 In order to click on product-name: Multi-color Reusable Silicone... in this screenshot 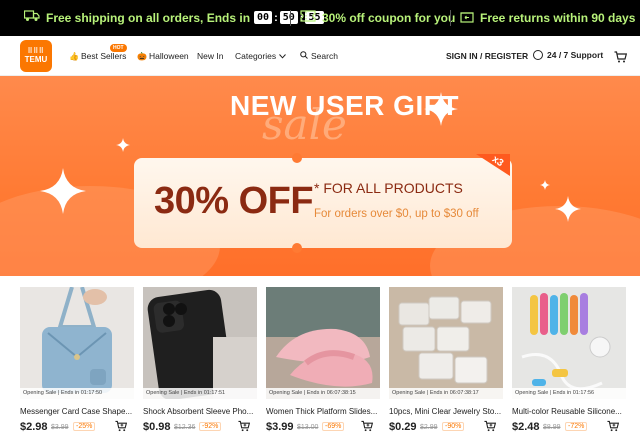, I will do `click(571, 411)`.